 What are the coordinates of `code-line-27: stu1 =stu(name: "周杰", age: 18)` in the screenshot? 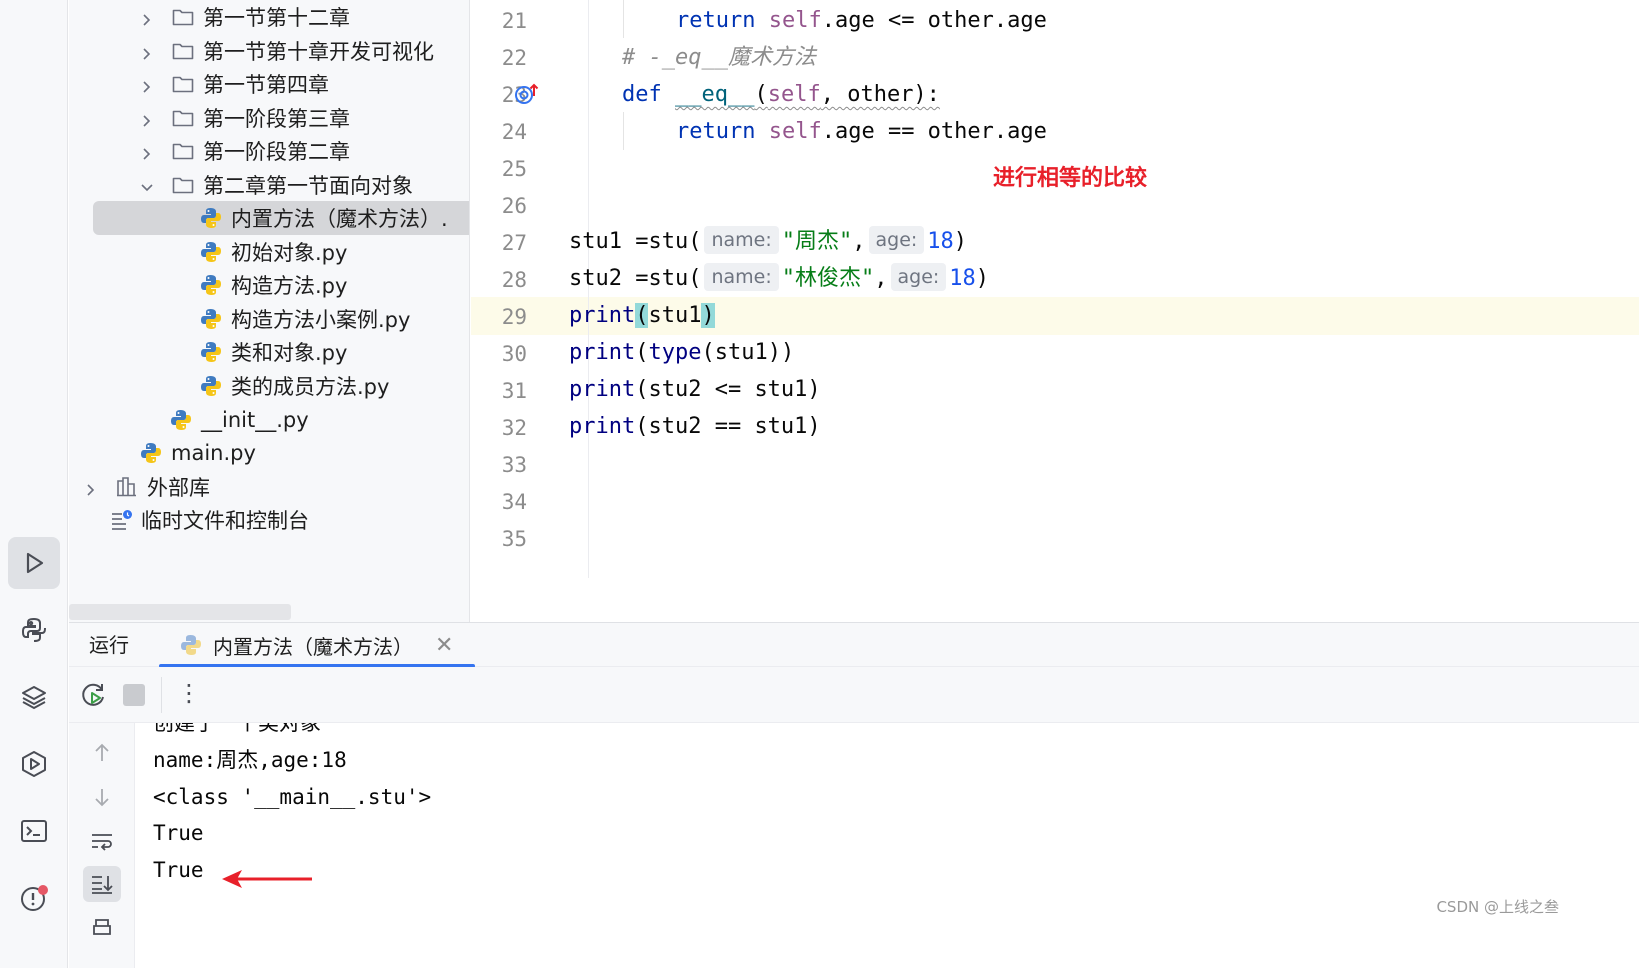 It's located at (768, 242).